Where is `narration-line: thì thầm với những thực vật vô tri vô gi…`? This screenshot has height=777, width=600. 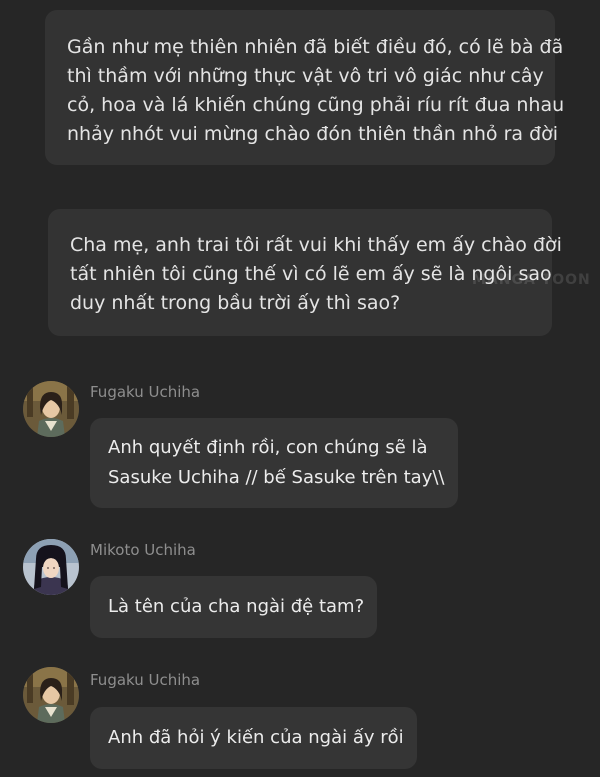 narration-line: thì thầm với những thực vật vô tri vô gi… is located at coordinates (305, 76).